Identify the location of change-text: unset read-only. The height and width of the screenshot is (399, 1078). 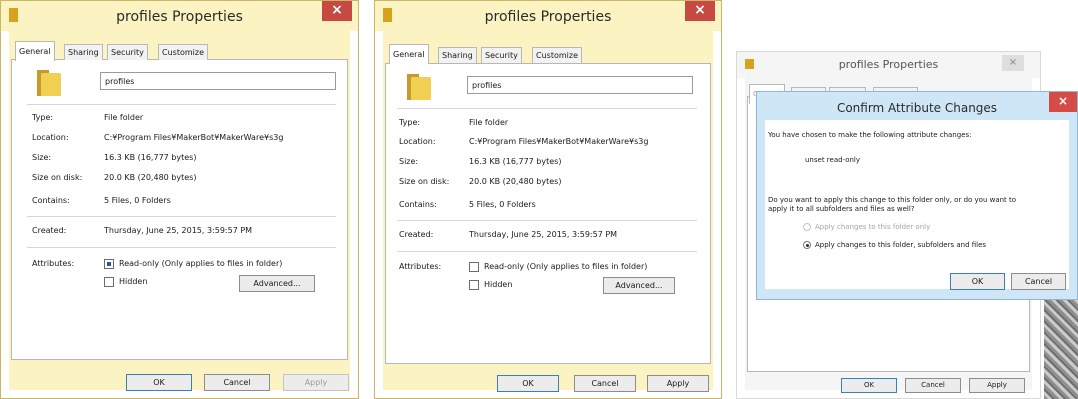
(833, 160).